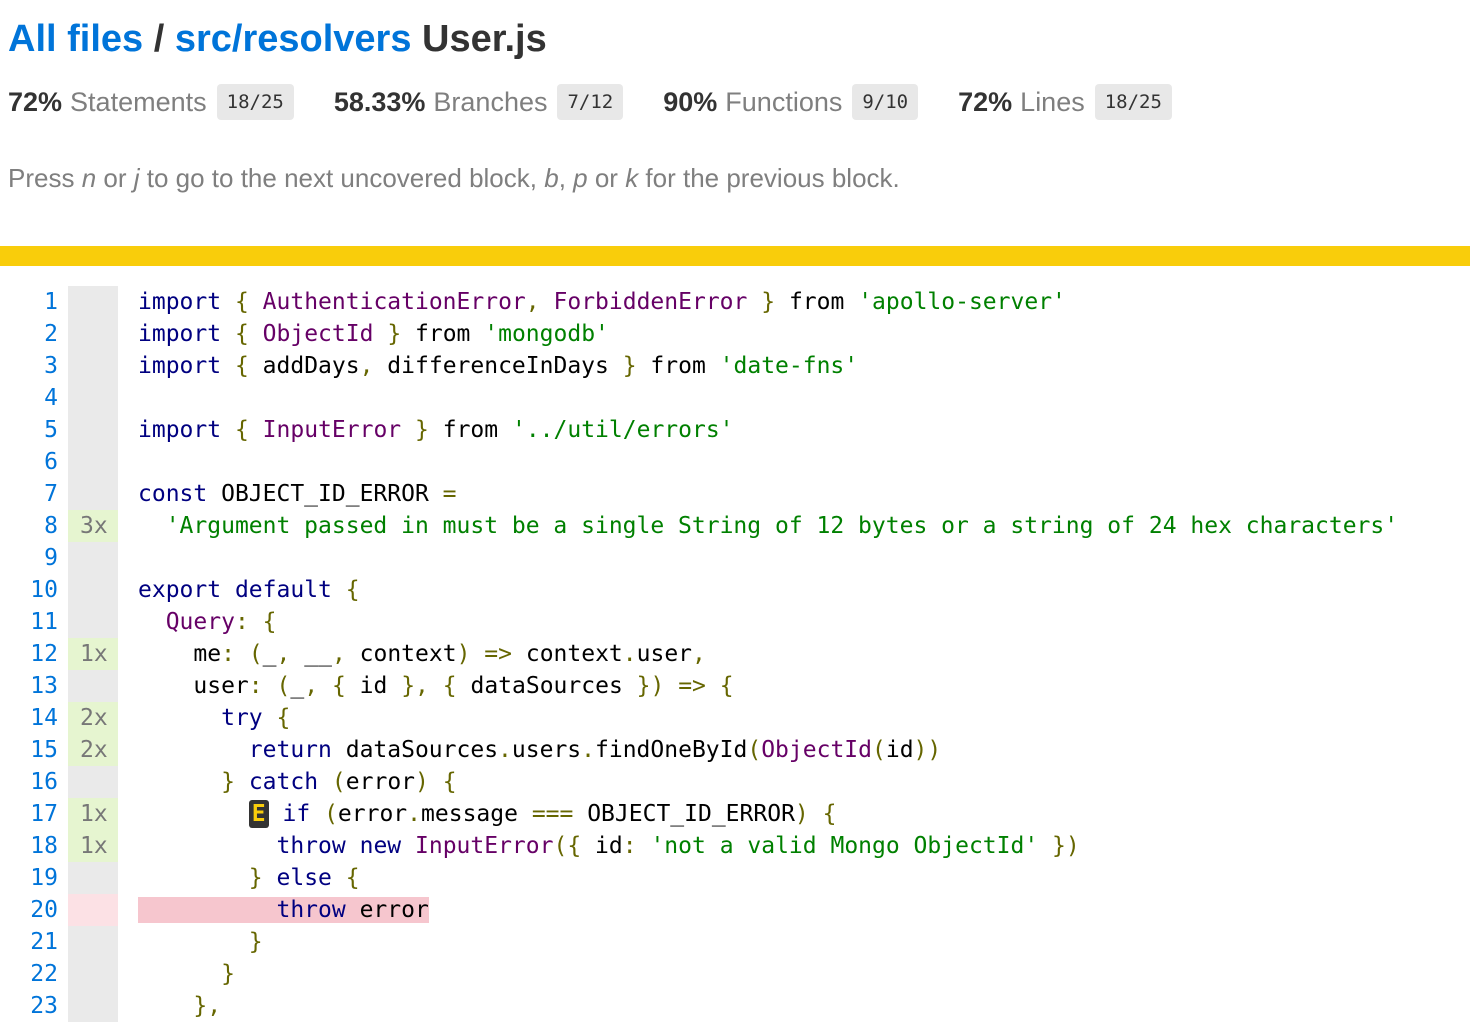  I want to click on code-token: user, so click(193, 686).